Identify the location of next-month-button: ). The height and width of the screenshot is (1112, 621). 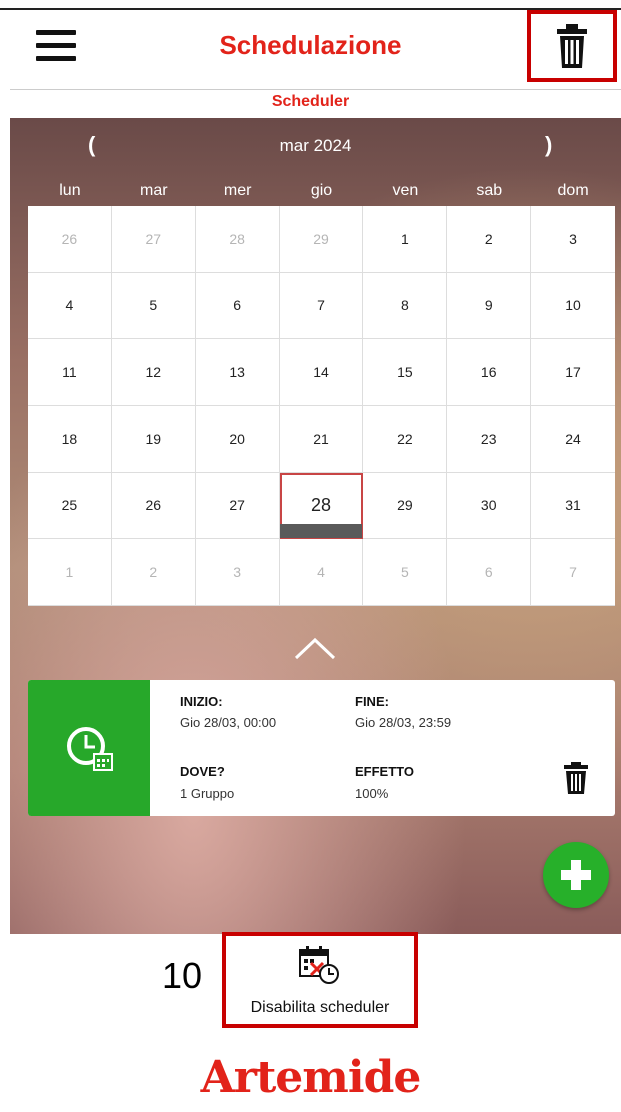
(548, 145).